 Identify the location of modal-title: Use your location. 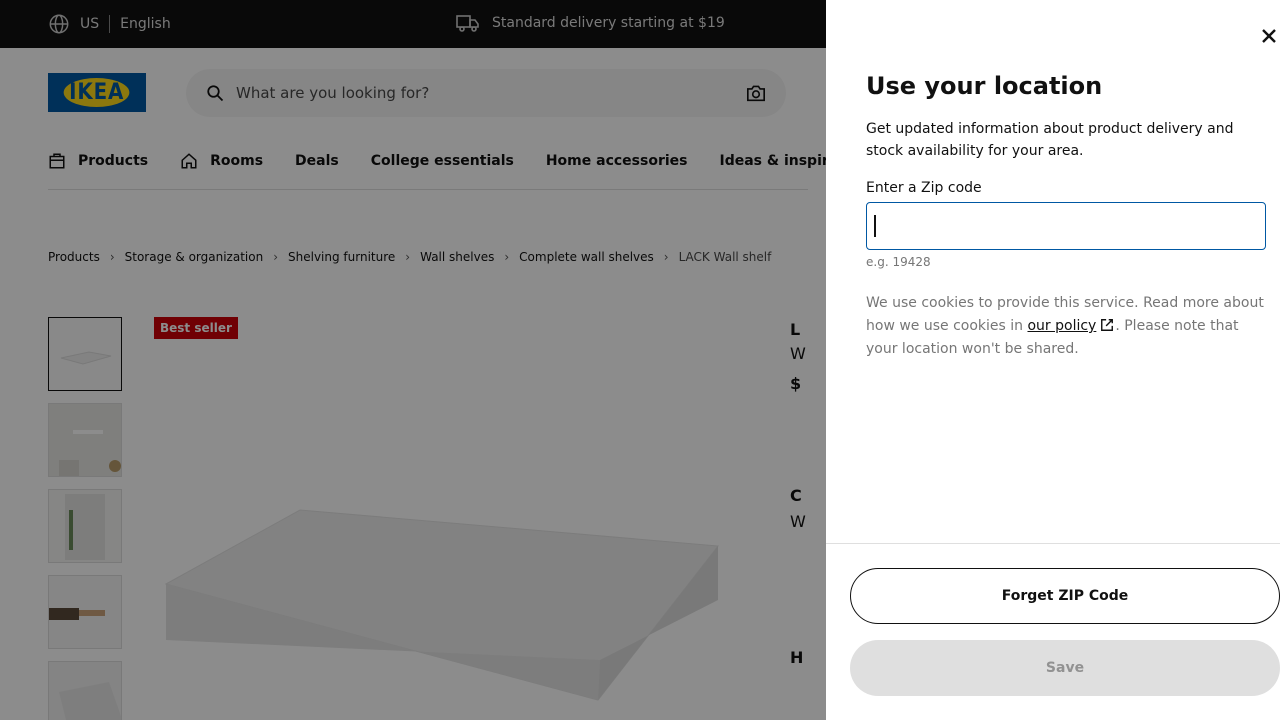
(984, 86).